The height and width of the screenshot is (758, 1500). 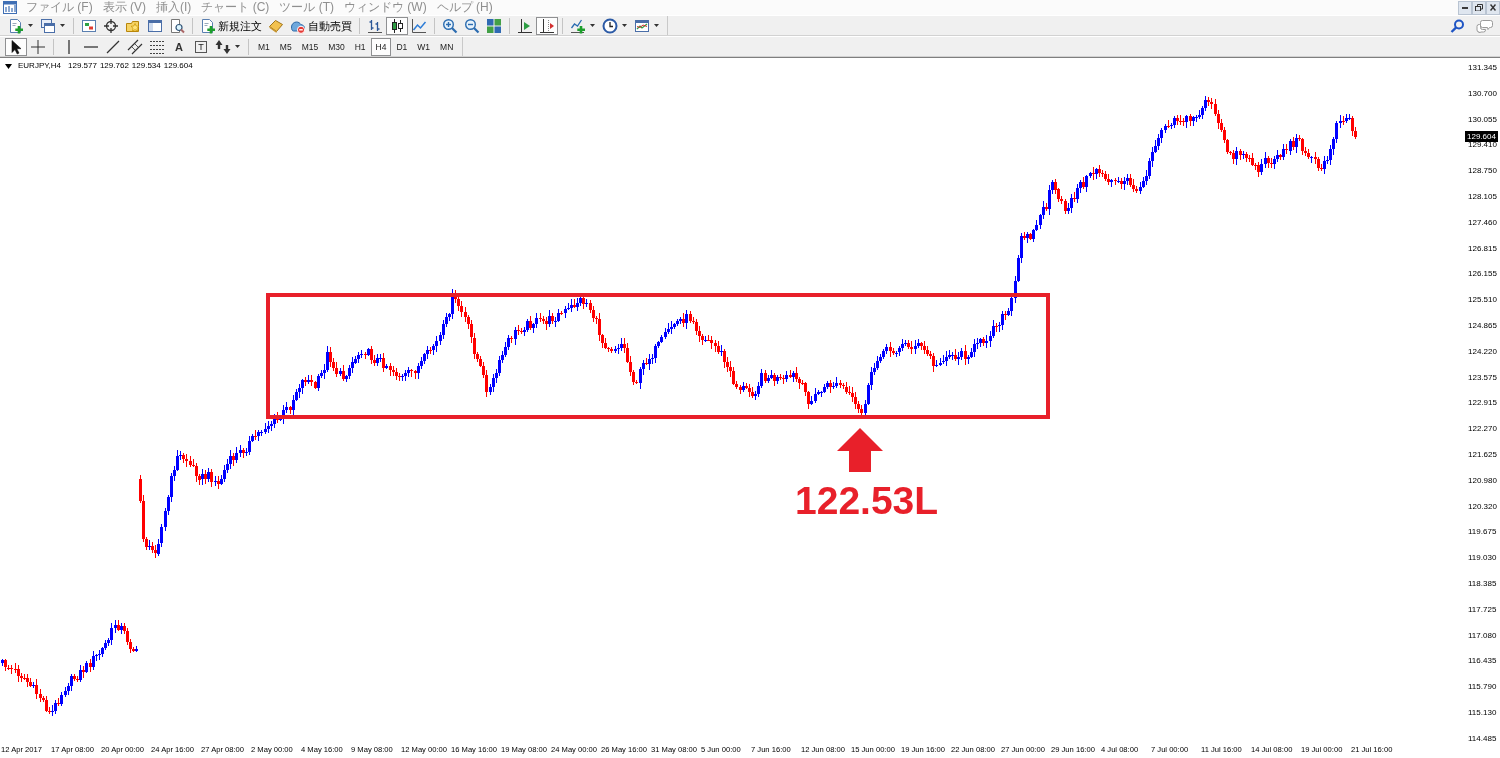 What do you see at coordinates (472, 25) in the screenshot?
I see `zoom-out-icon` at bounding box center [472, 25].